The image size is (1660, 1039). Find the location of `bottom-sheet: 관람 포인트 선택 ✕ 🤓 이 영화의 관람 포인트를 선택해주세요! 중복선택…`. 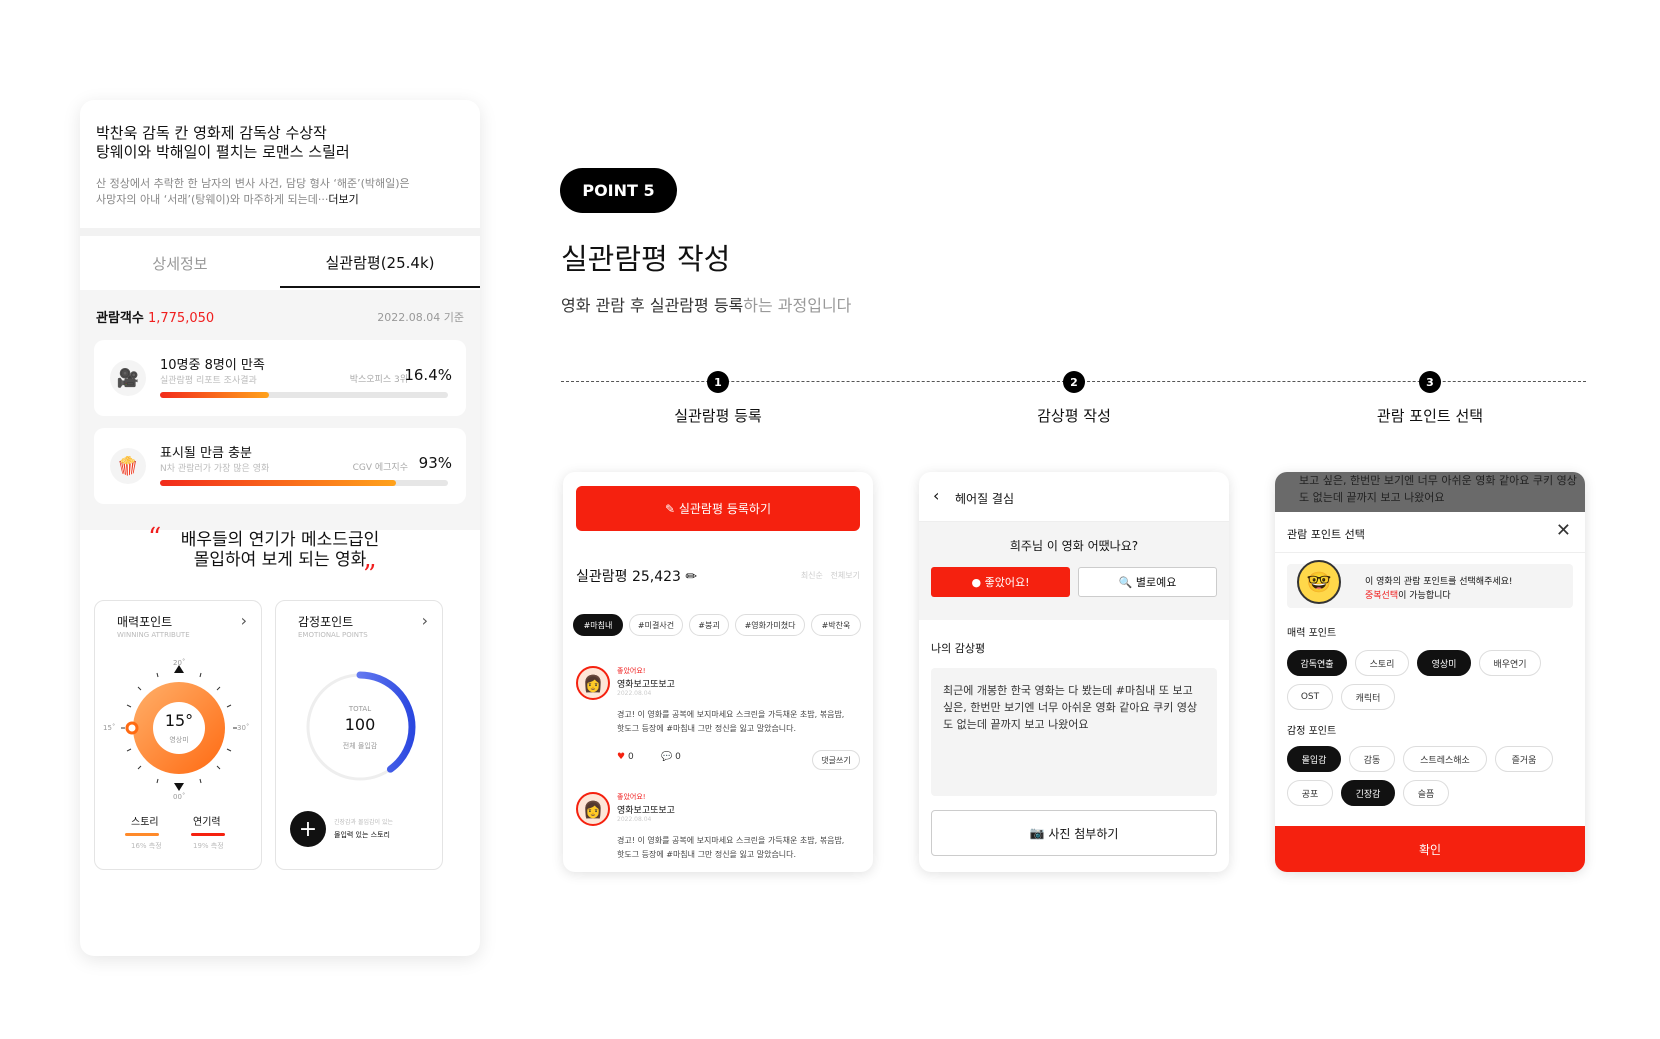

bottom-sheet: 관람 포인트 선택 ✕ 🤓 이 영화의 관람 포인트를 선택해주세요! 중복선택… is located at coordinates (1430, 692).